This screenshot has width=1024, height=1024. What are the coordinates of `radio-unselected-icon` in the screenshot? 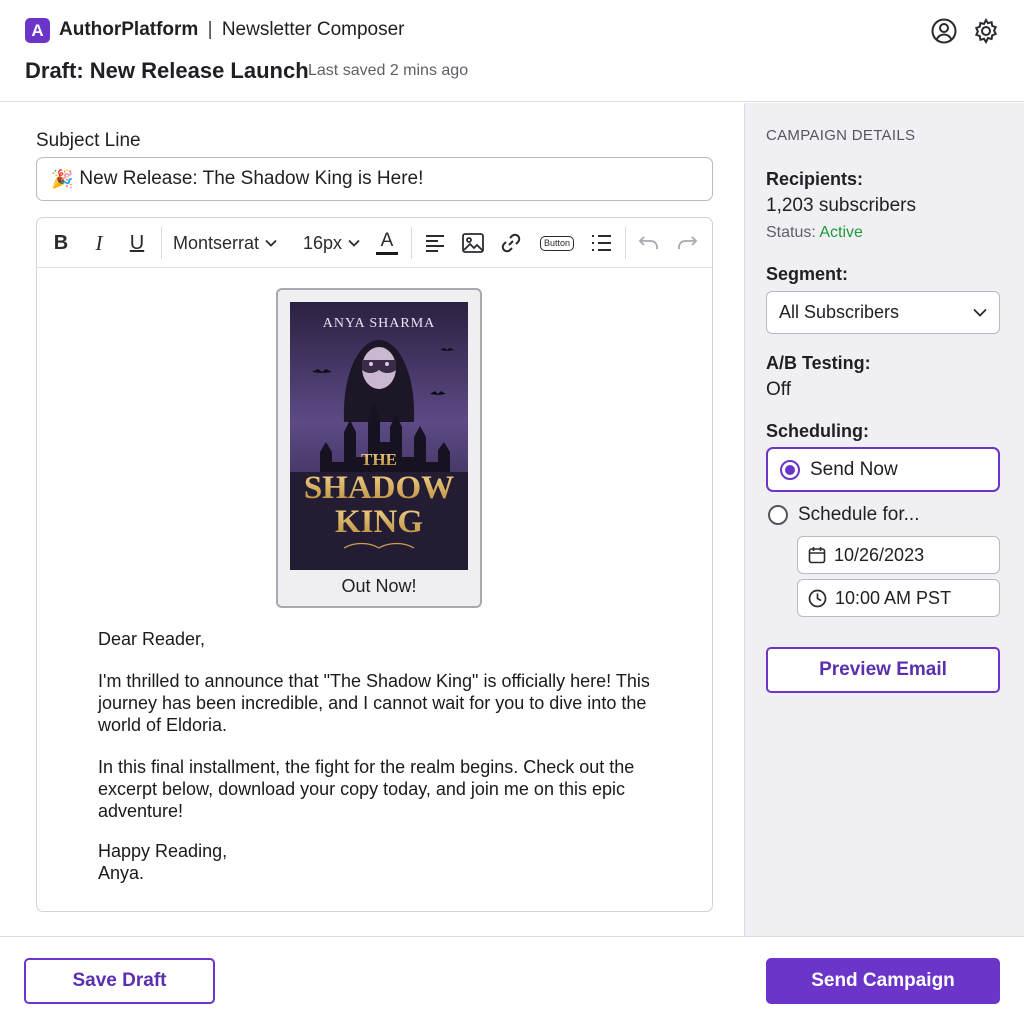 It's located at (778, 515).